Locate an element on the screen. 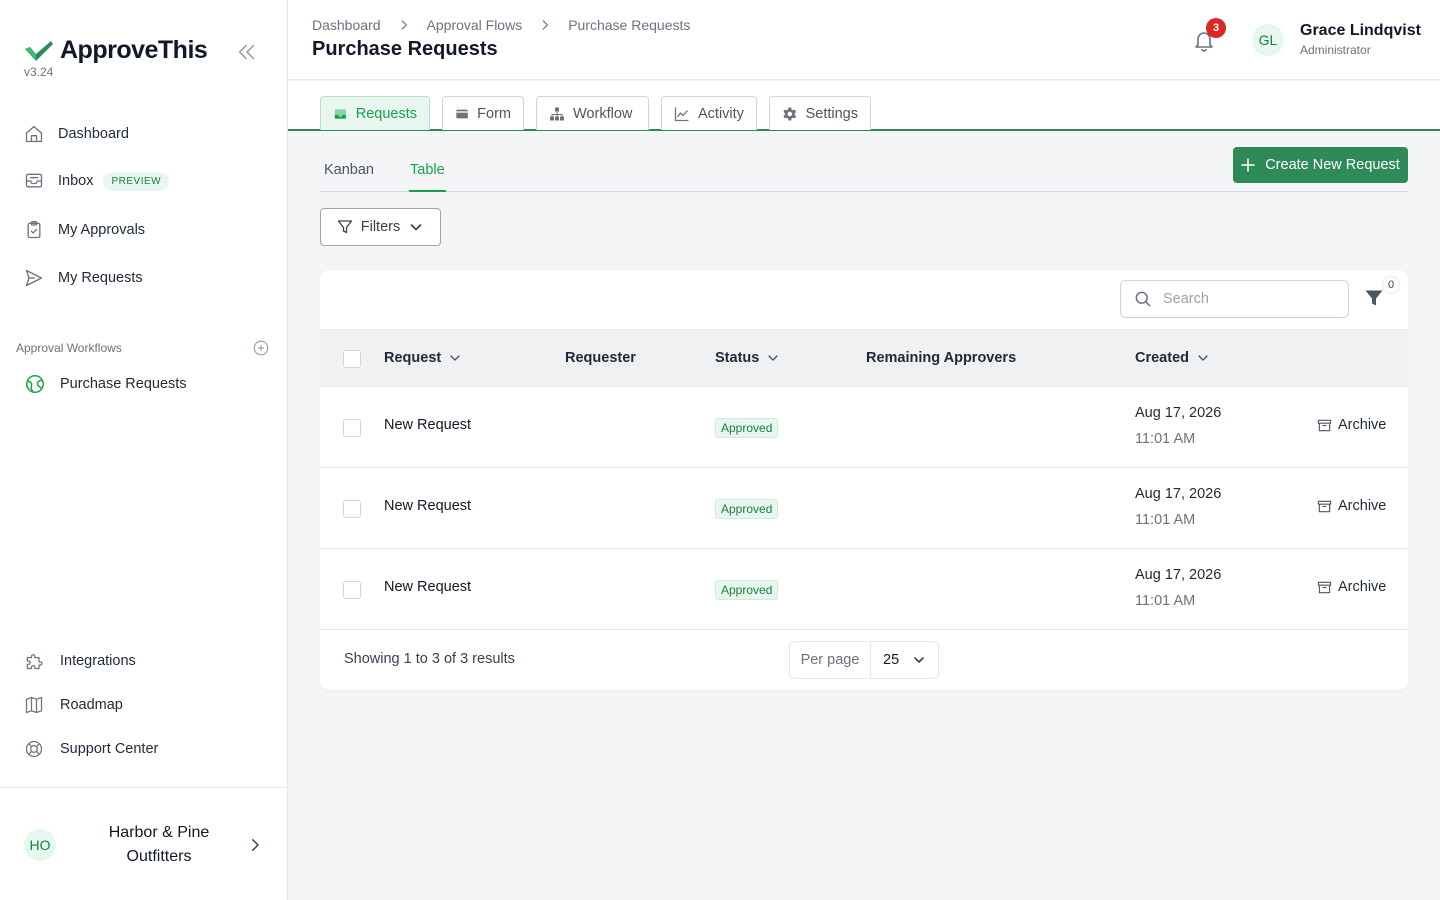 Image resolution: width=1440 pixels, height=900 pixels. column-label: Created is located at coordinates (1162, 358).